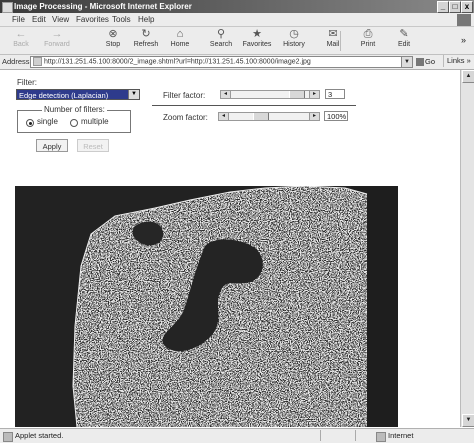 The image size is (474, 443). I want to click on minimize-button: _, so click(443, 7).